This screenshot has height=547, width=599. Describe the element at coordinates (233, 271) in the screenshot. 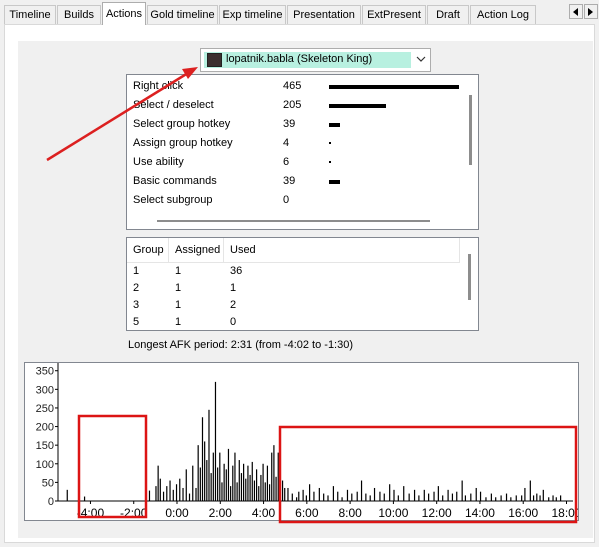

I see `groups-table-cell: 36` at that location.